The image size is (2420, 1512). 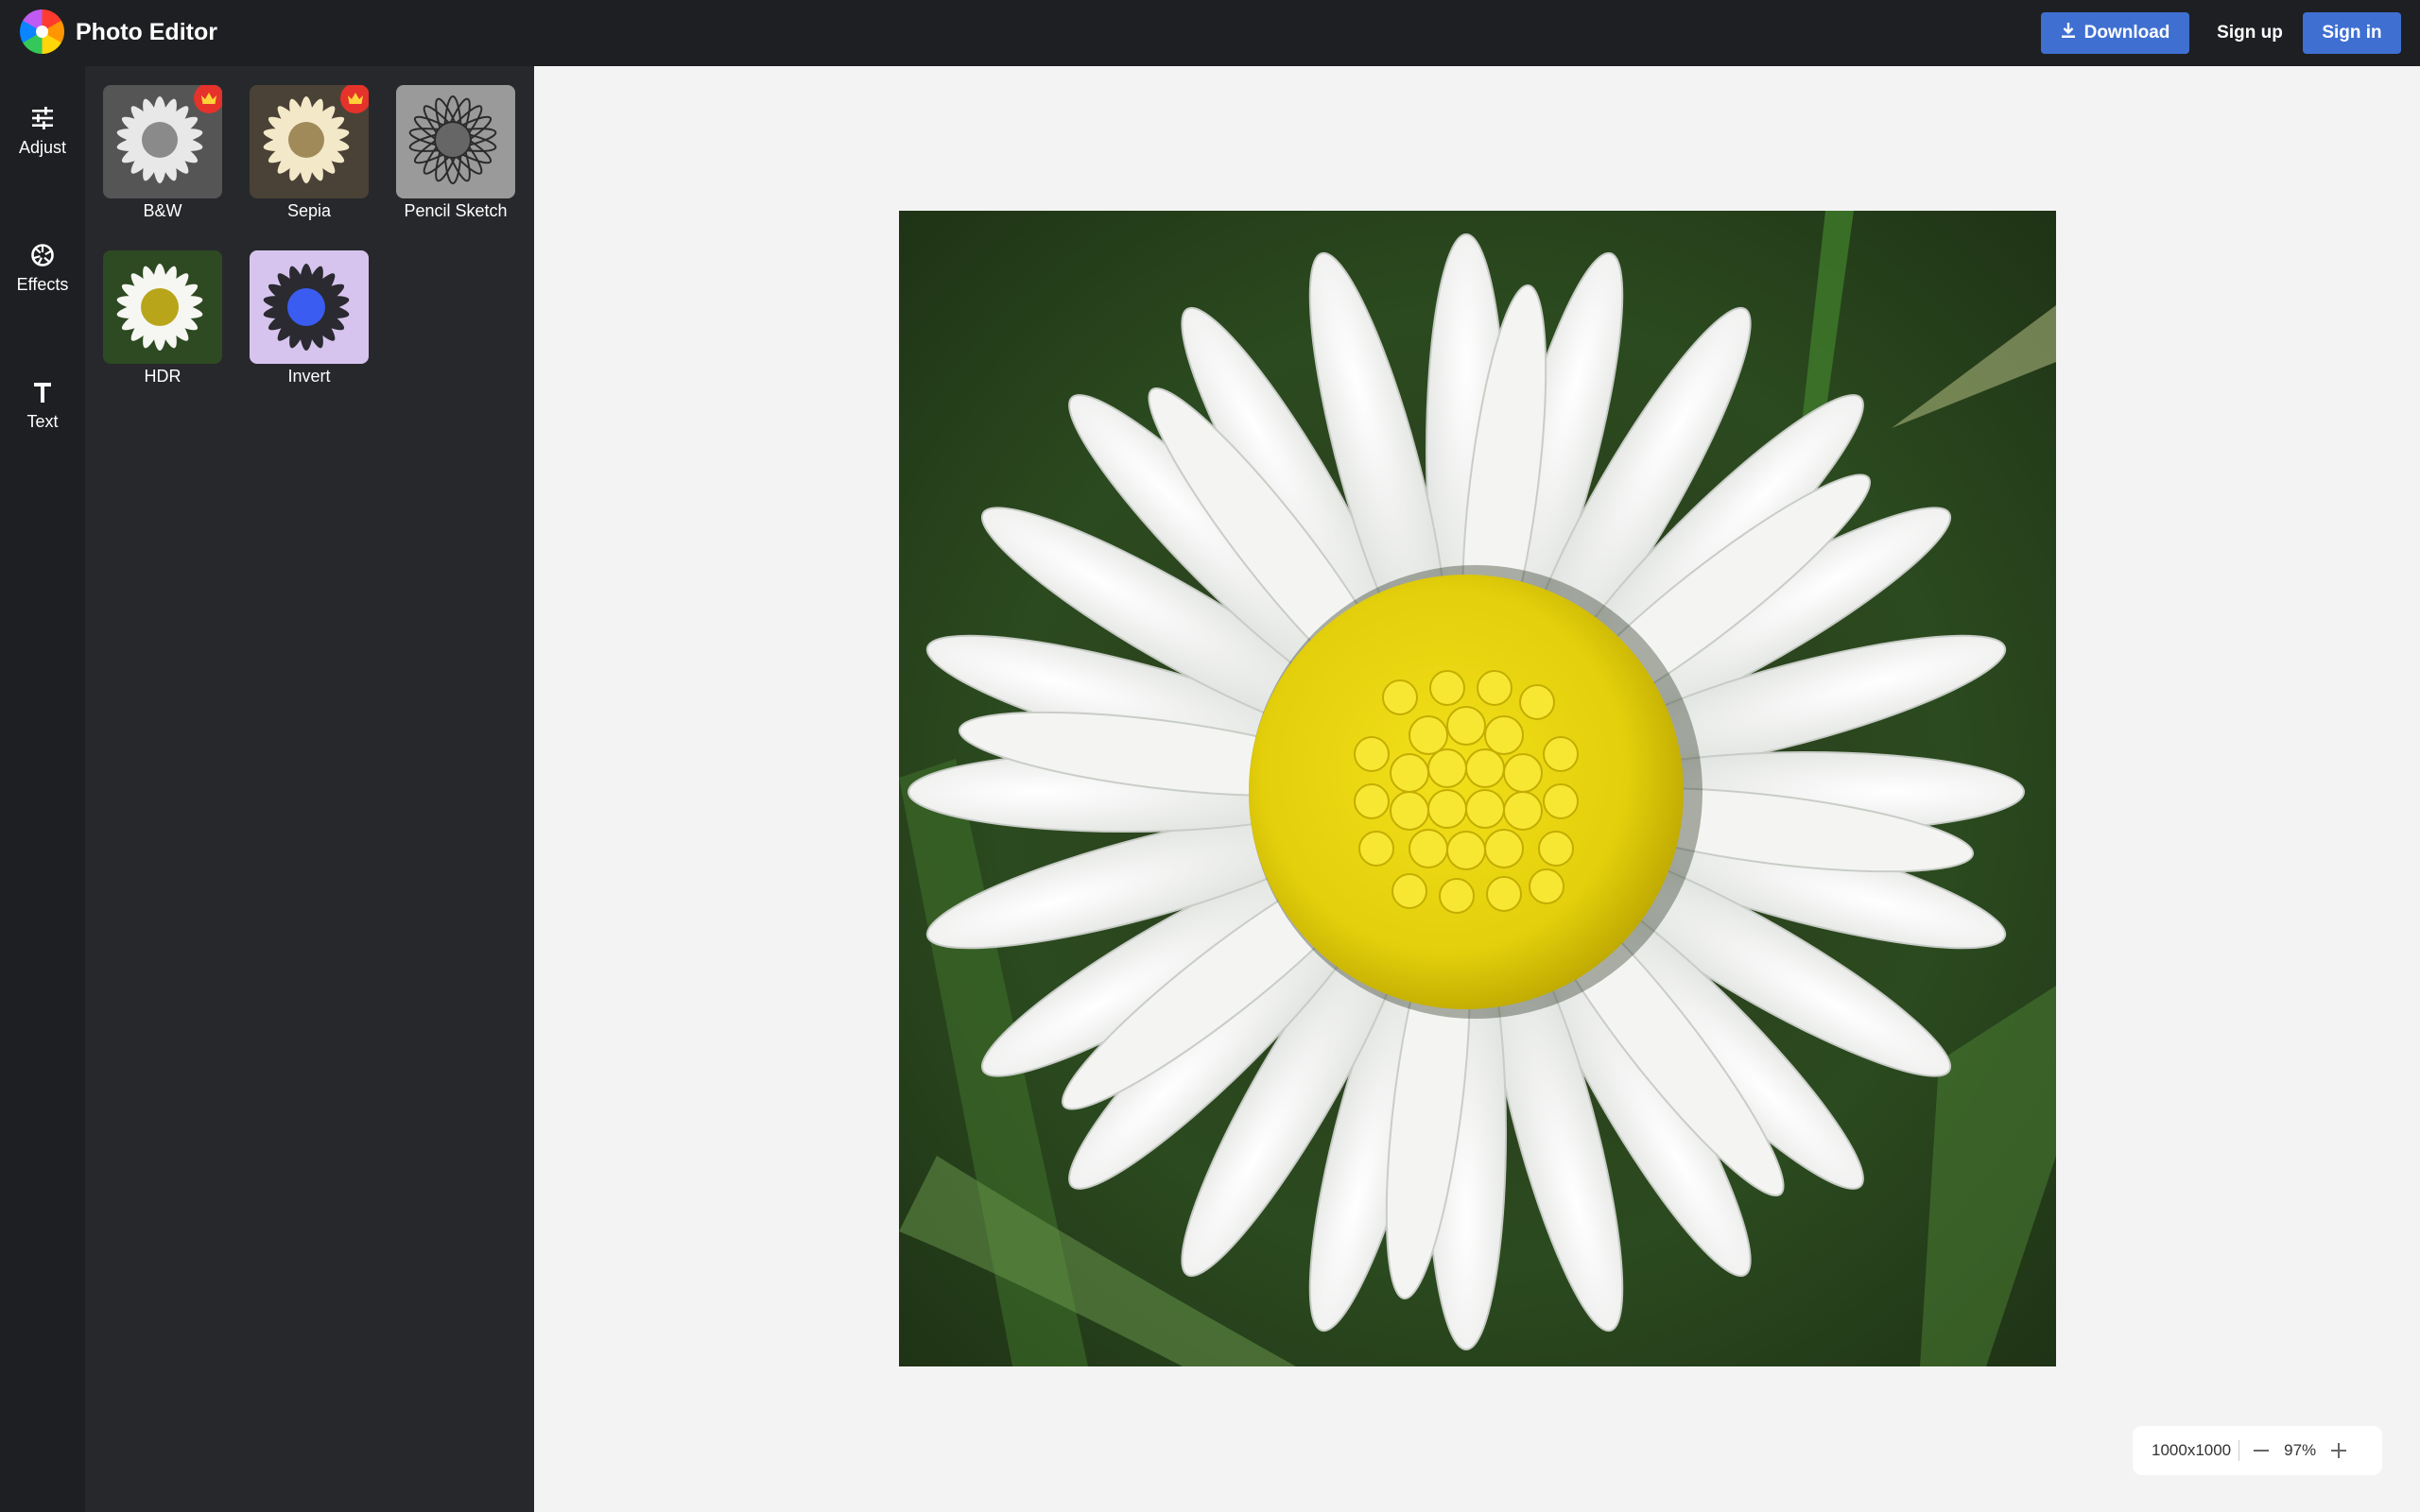 I want to click on effect-pencil-sketch-thumbnail, so click(x=455, y=141).